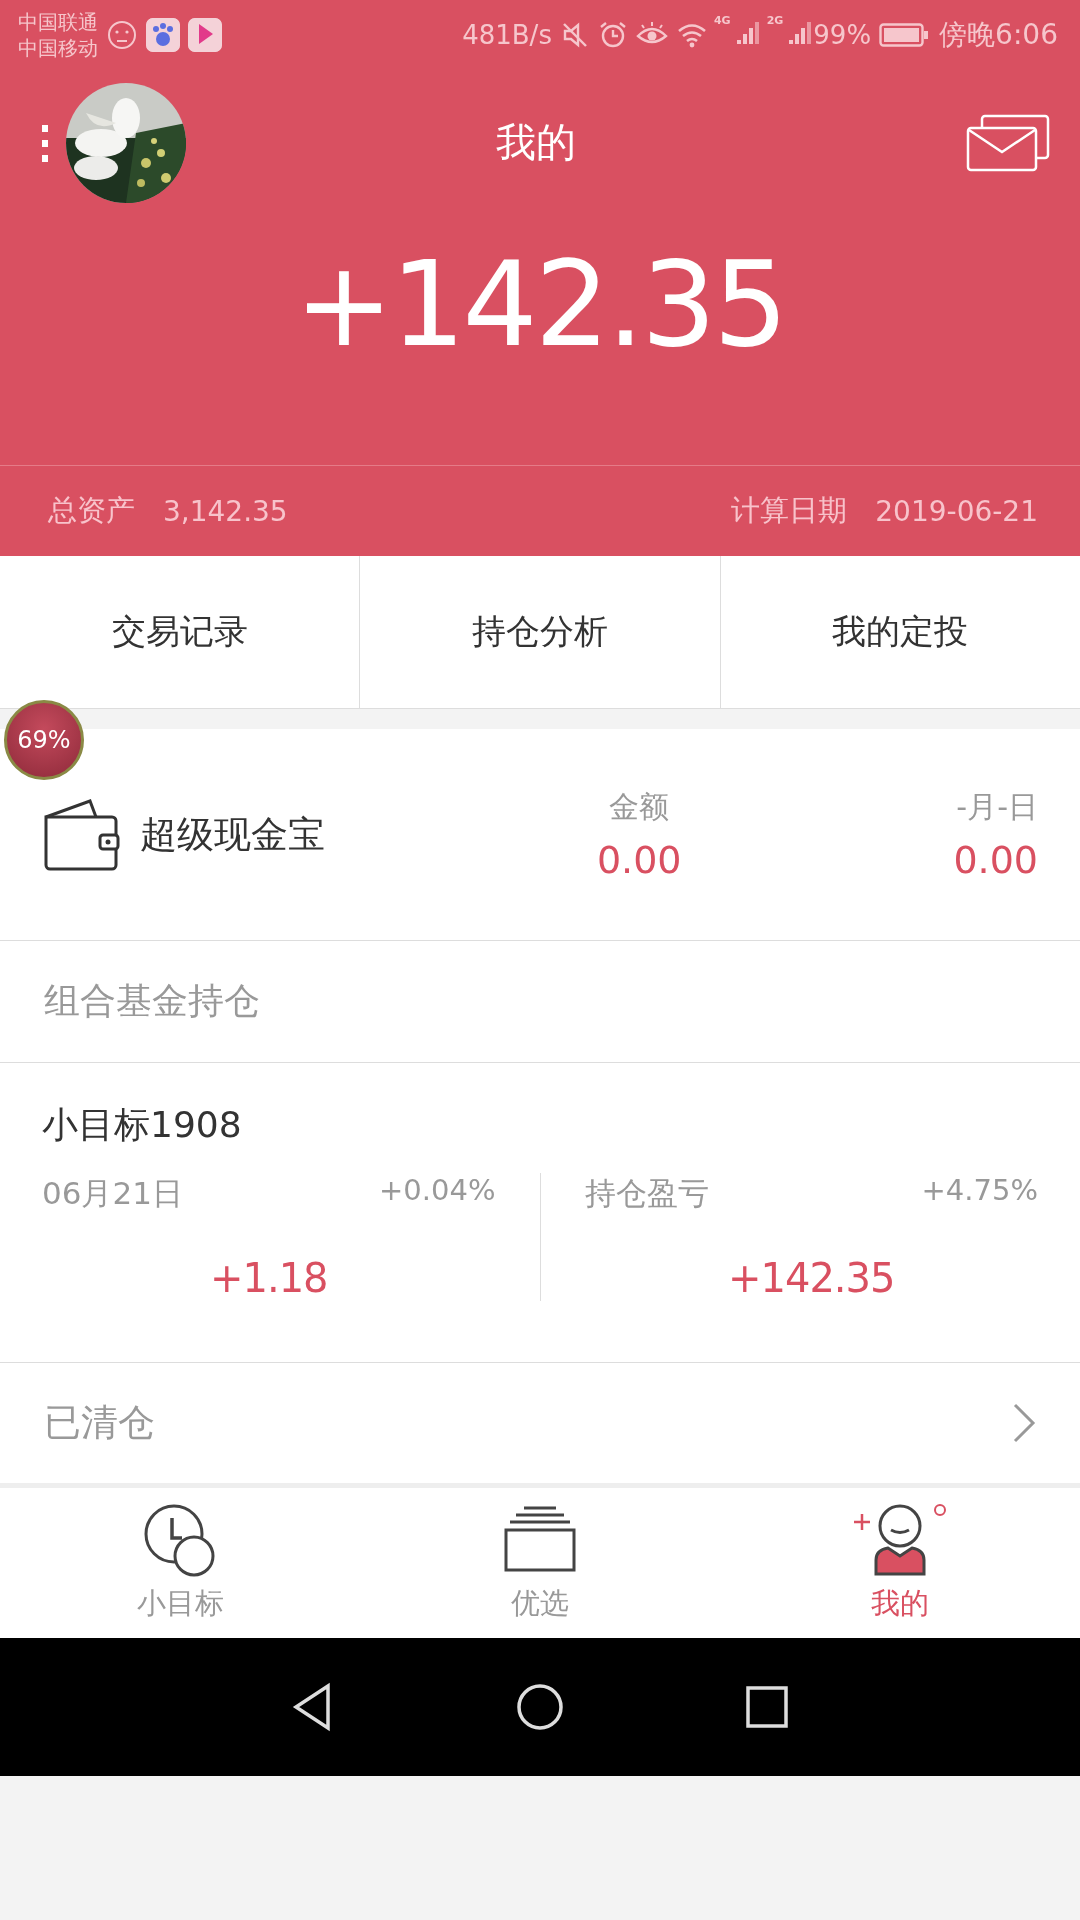  I want to click on calc-date-value: 2019-06-21, so click(956, 511).